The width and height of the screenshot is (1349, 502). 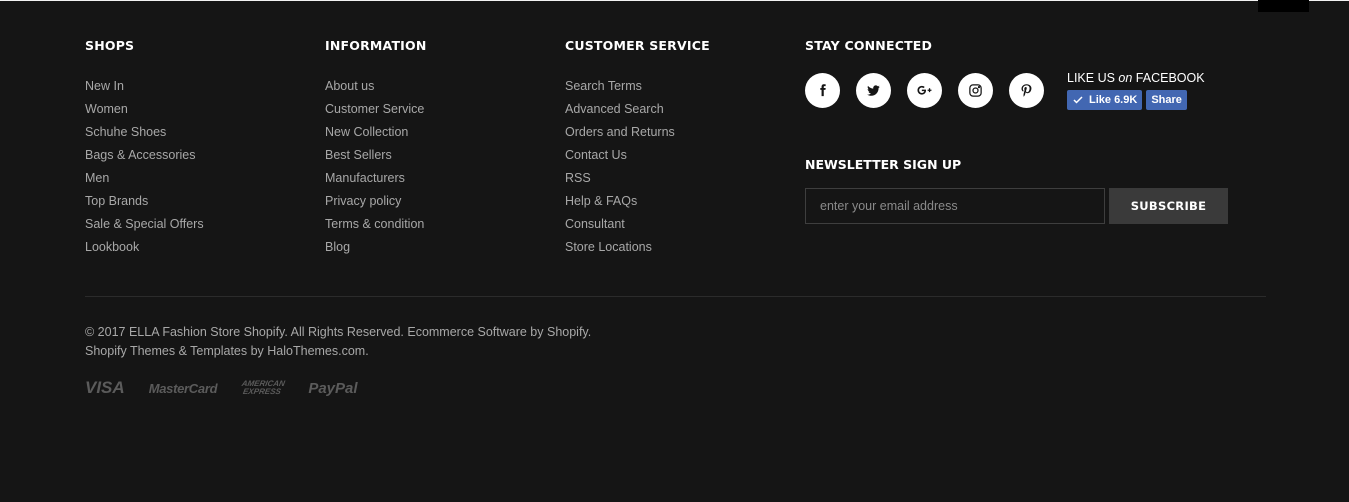 I want to click on customer-service-link: Orders and Returns, so click(x=637, y=132).